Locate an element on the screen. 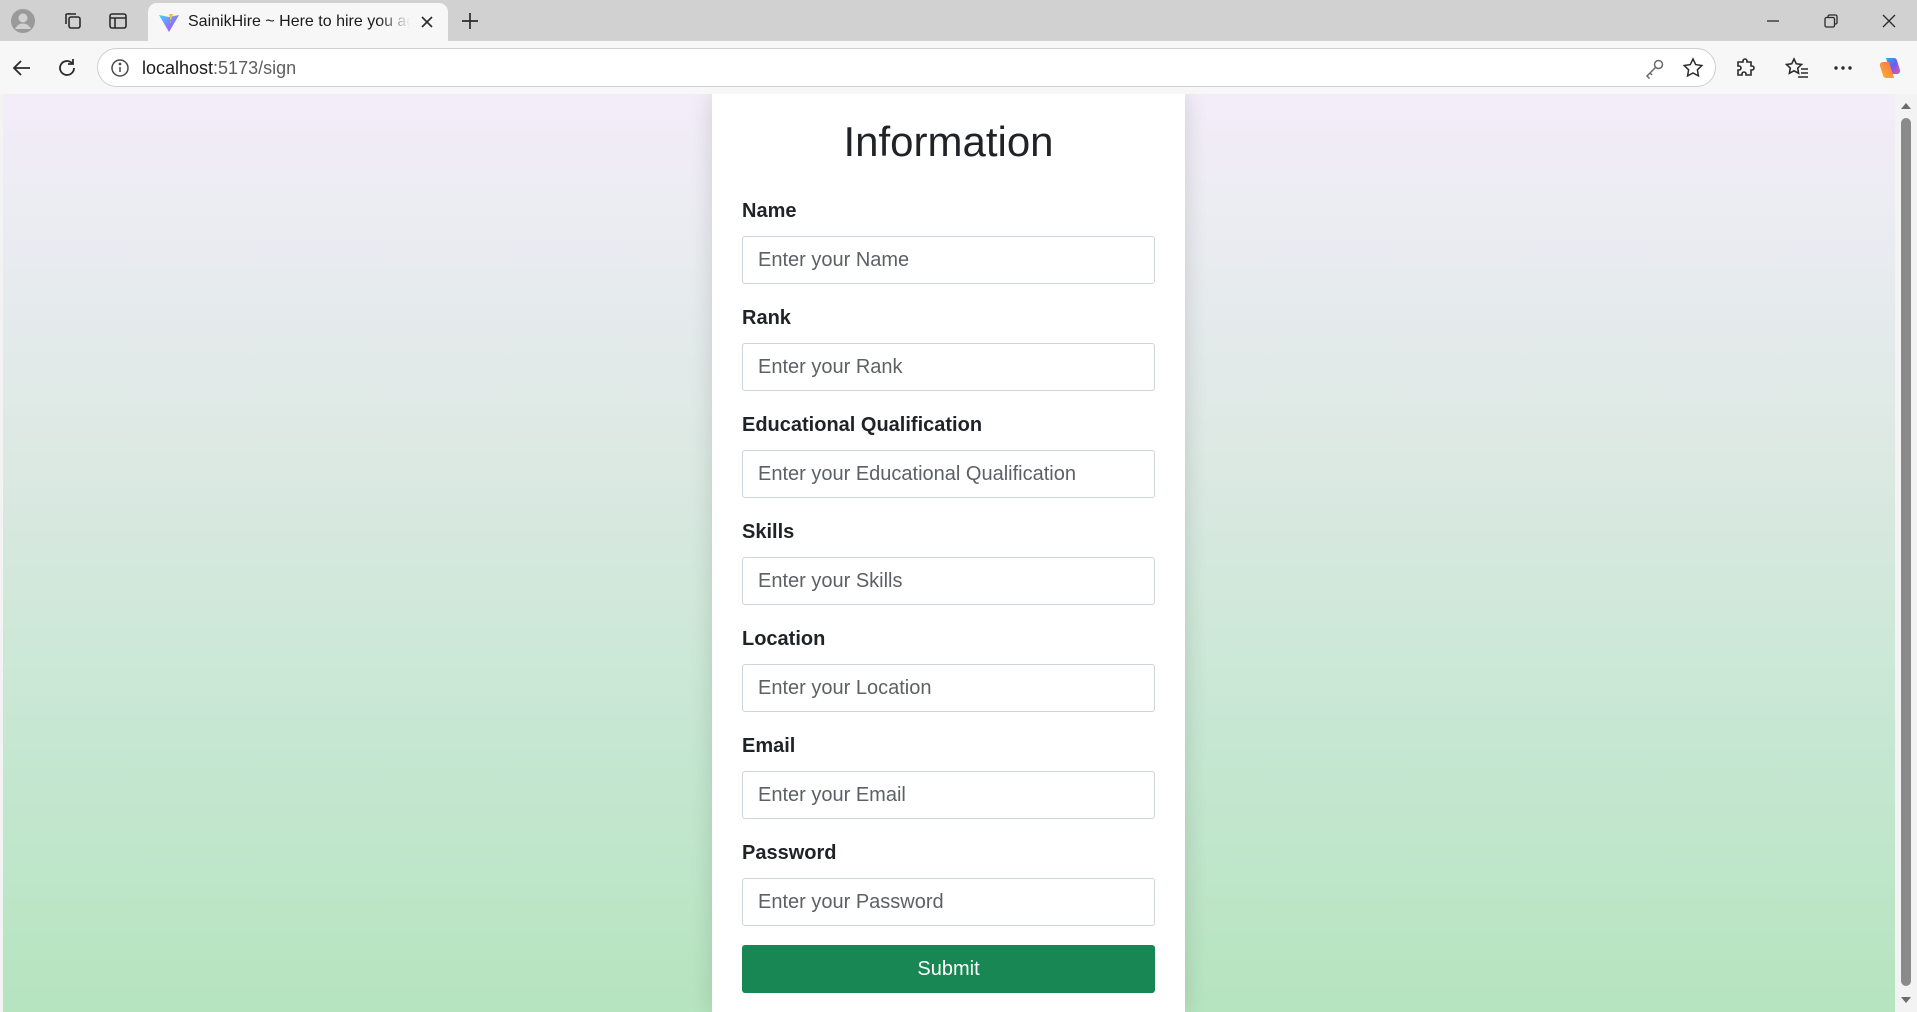 This screenshot has width=1917, height=1012. restore-button is located at coordinates (1831, 20).